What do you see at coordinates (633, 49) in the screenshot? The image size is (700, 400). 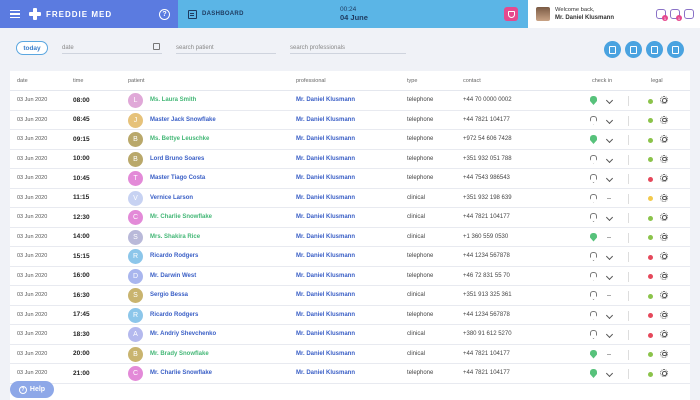 I see `documents-button` at bounding box center [633, 49].